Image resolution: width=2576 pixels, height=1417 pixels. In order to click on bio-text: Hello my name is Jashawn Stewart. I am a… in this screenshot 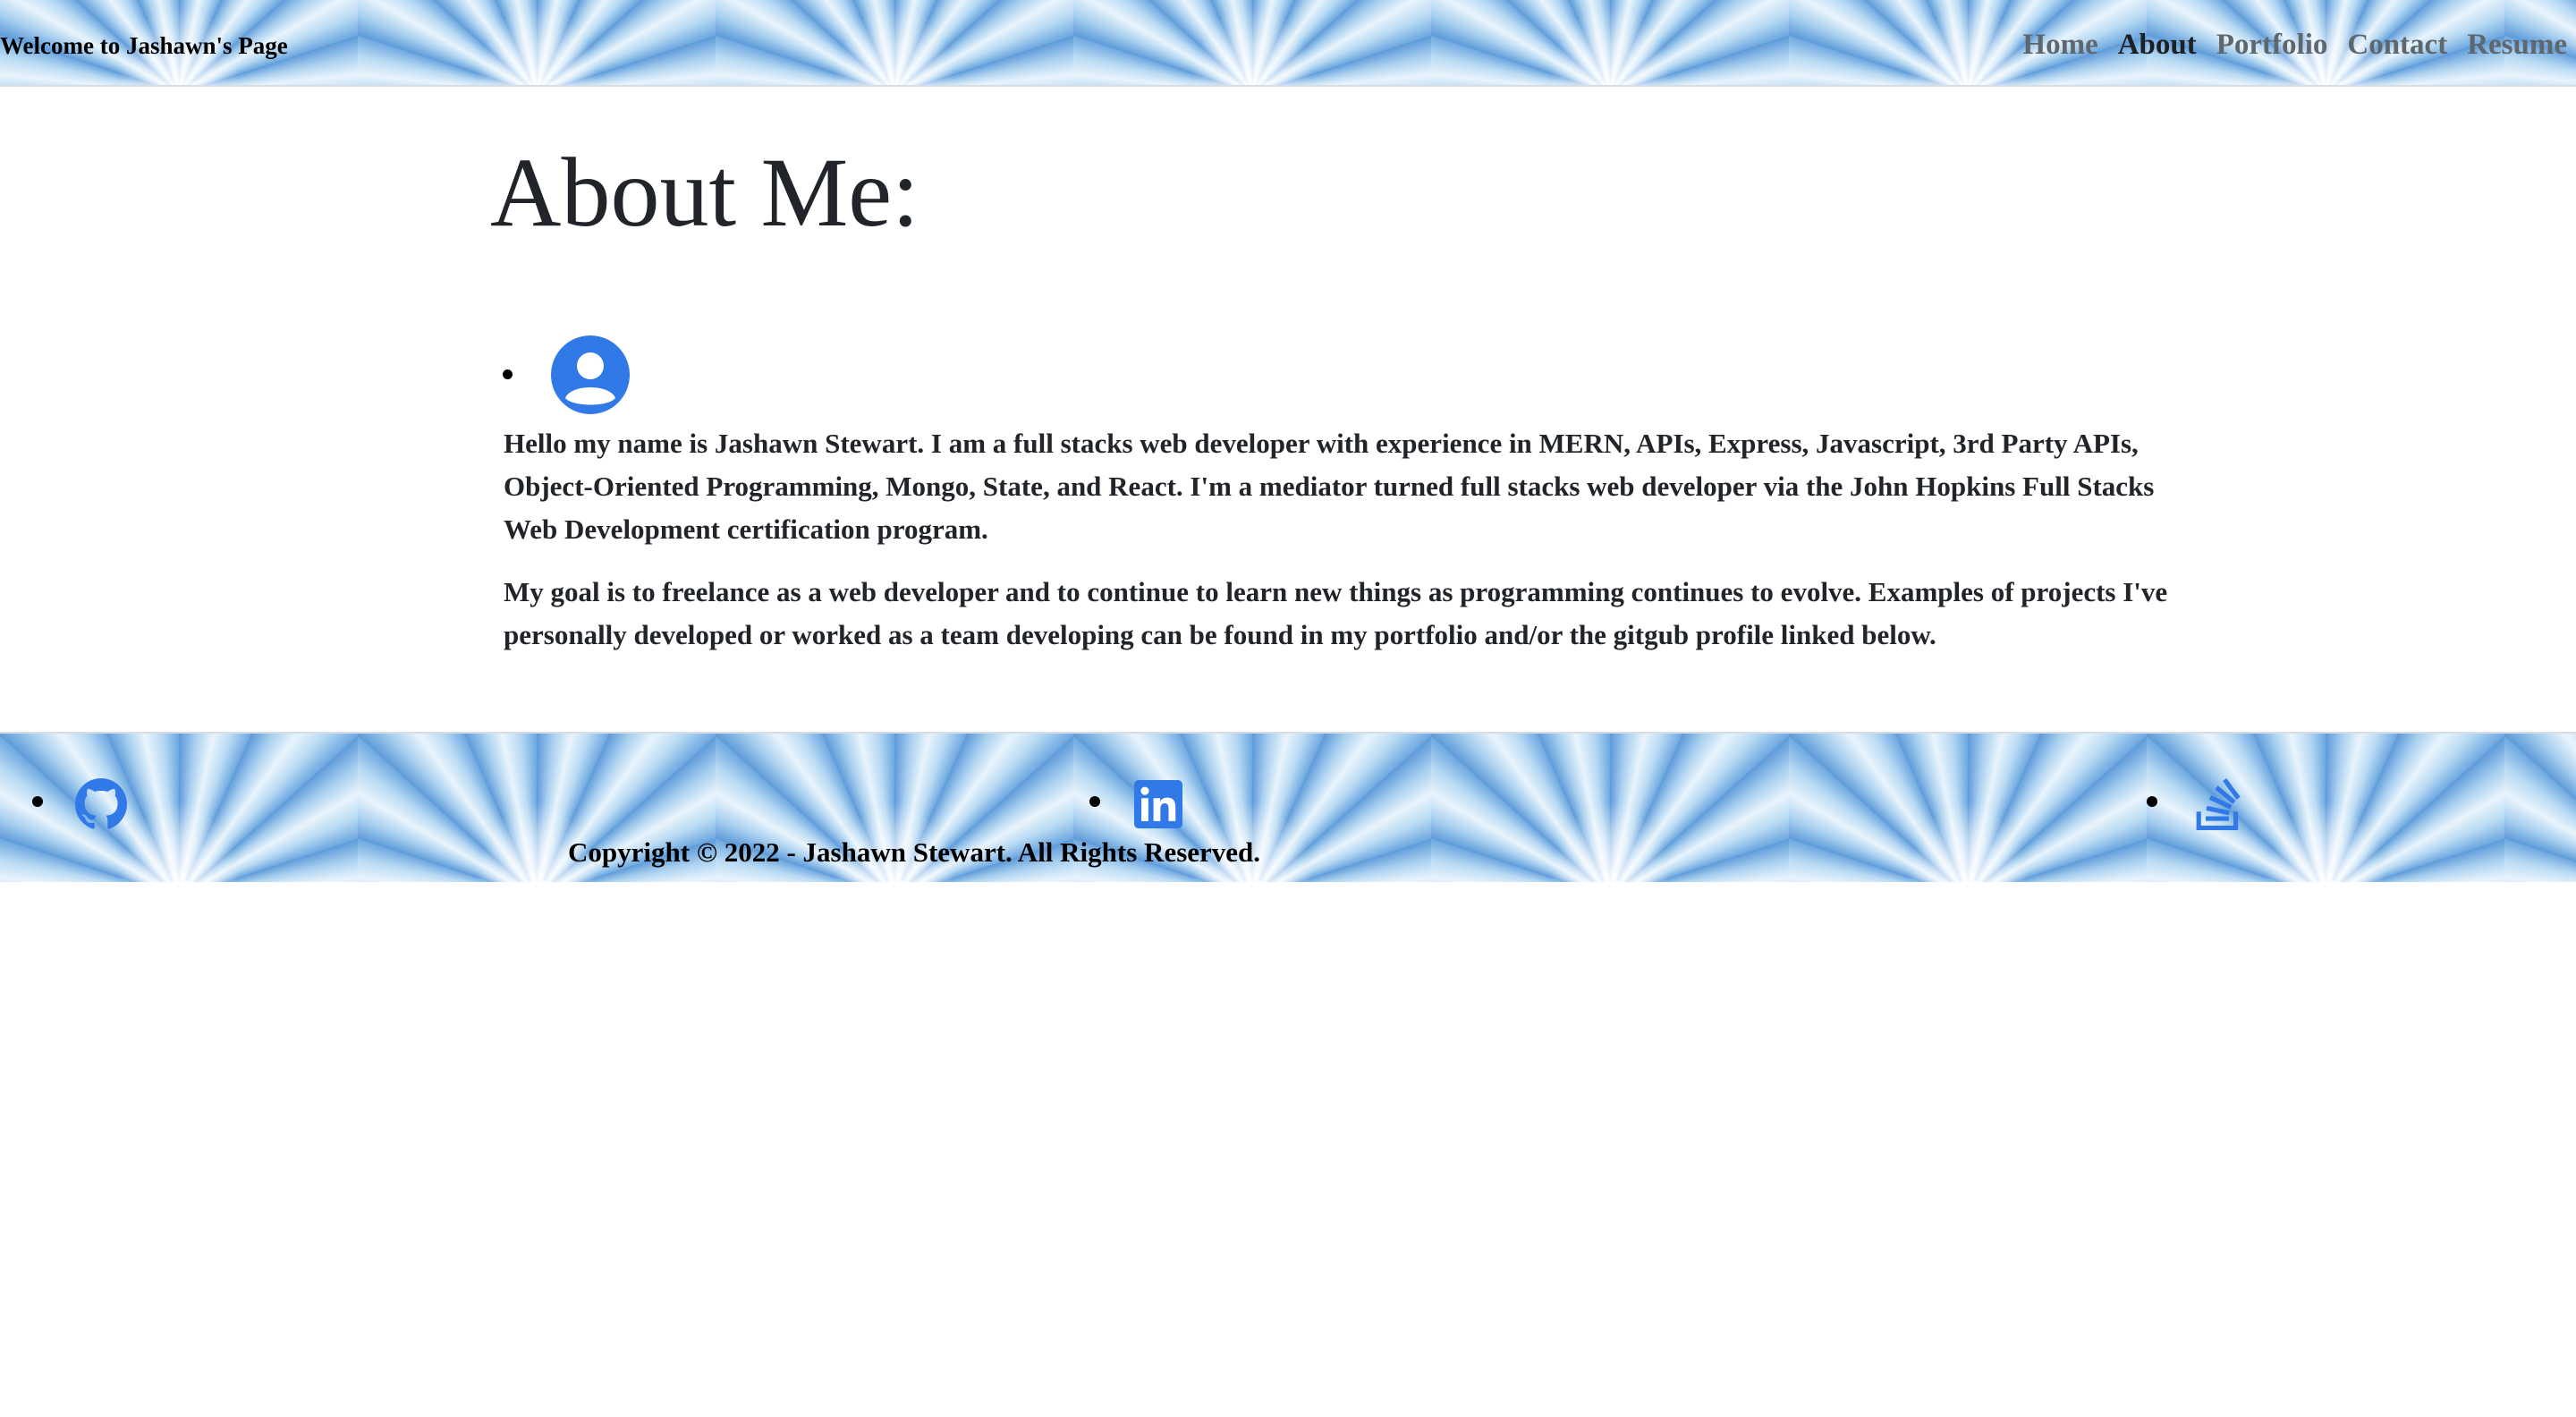, I will do `click(1353, 549)`.